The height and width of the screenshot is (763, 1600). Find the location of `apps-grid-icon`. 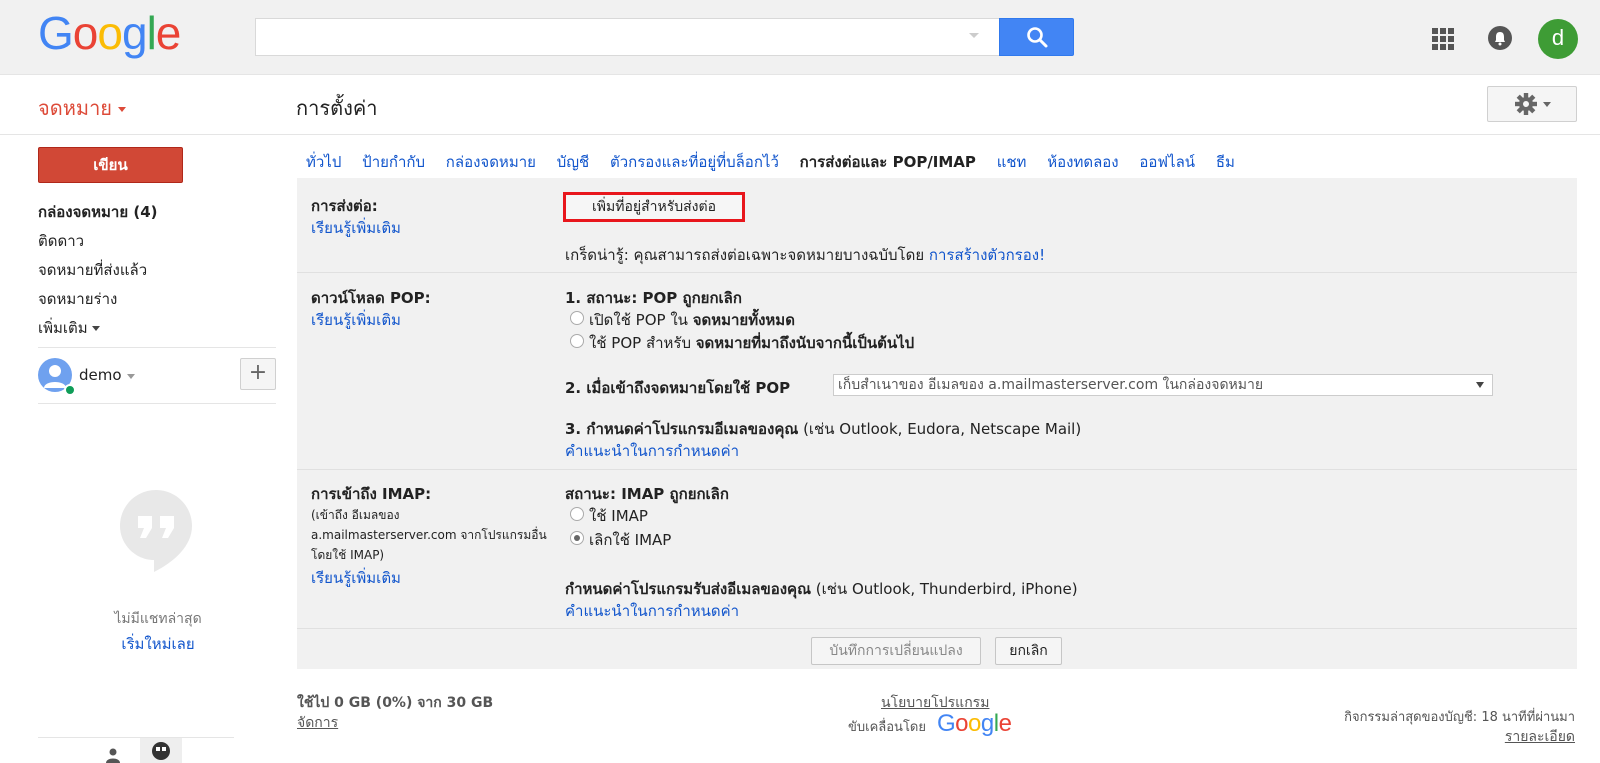

apps-grid-icon is located at coordinates (1443, 39).